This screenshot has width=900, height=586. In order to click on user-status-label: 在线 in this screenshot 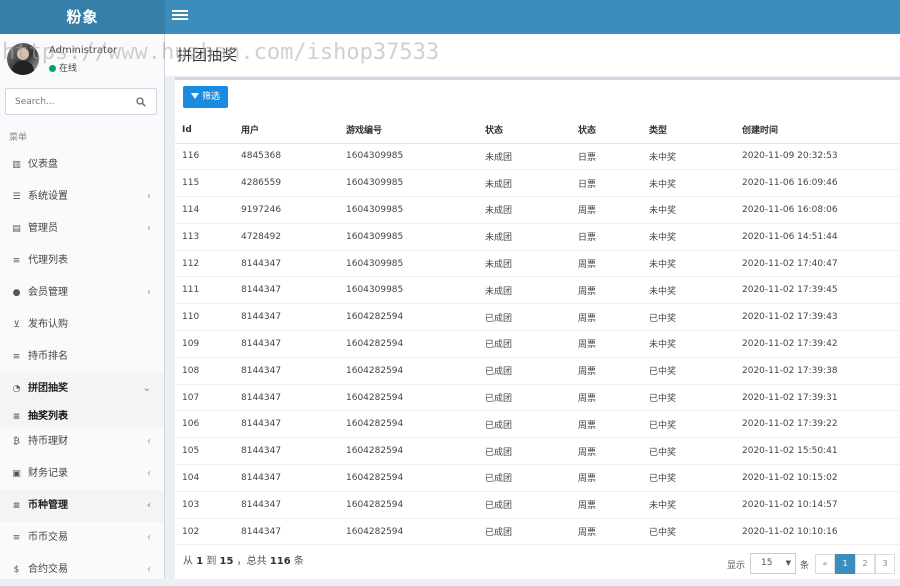, I will do `click(68, 69)`.